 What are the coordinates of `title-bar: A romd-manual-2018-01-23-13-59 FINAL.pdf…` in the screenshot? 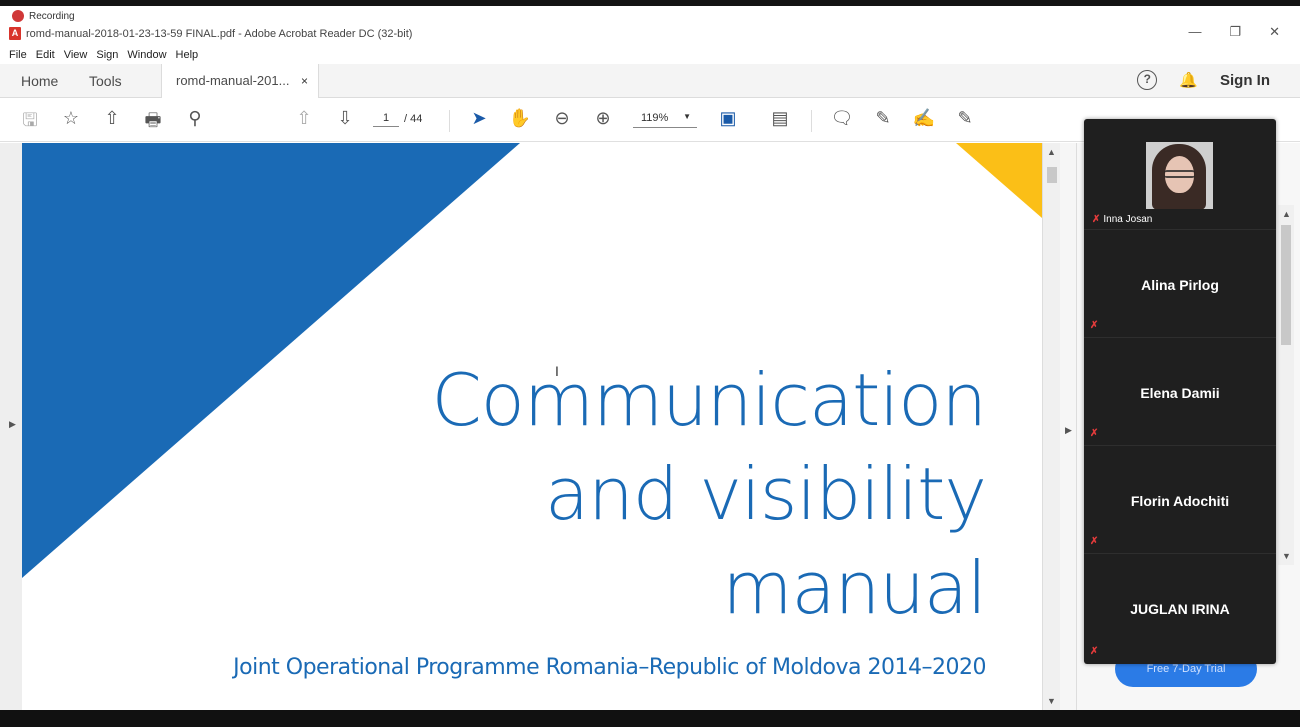 It's located at (650, 26).